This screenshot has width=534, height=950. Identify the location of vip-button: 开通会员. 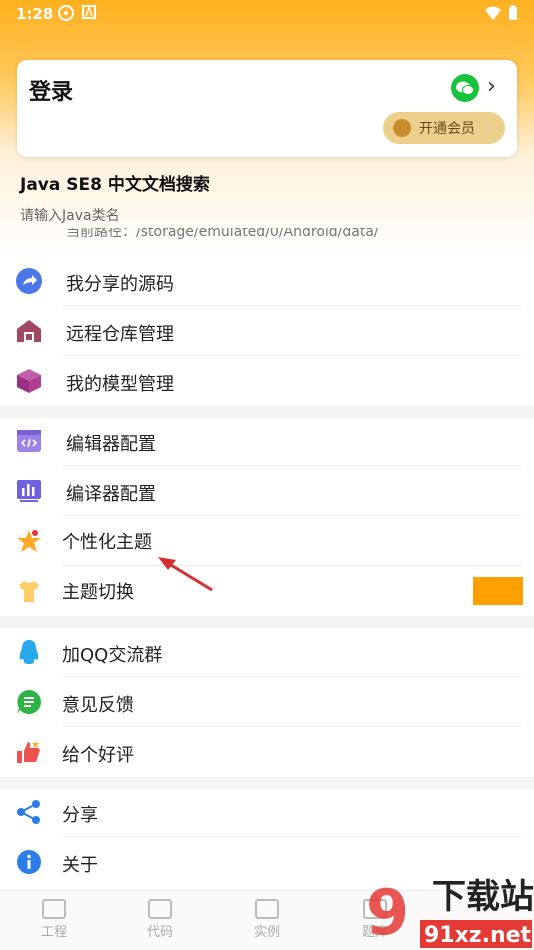
(444, 128).